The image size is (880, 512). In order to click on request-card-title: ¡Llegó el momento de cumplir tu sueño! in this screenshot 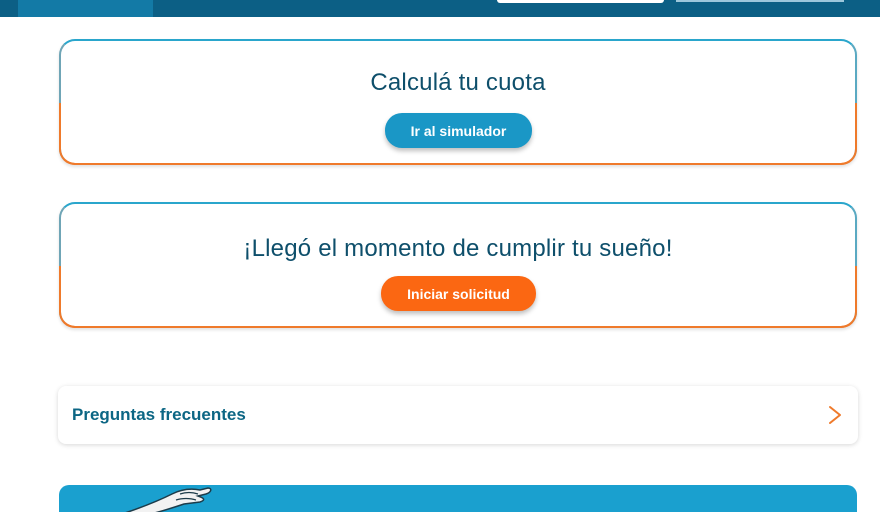, I will do `click(458, 248)`.